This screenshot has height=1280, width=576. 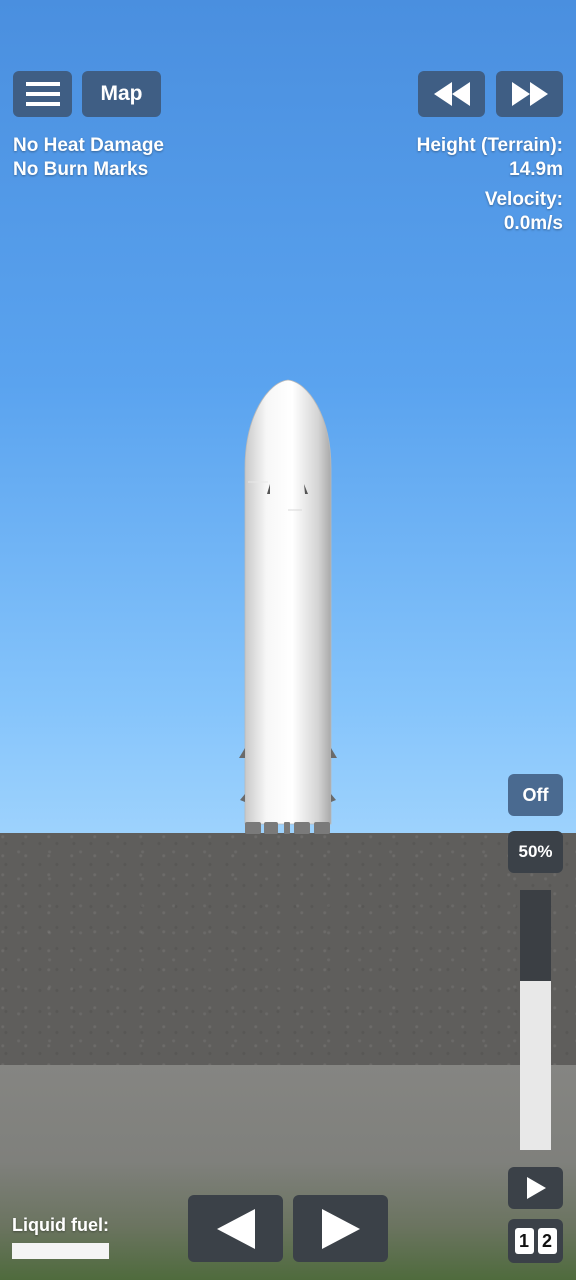 I want to click on stage-digit-one: 1, so click(x=524, y=1241).